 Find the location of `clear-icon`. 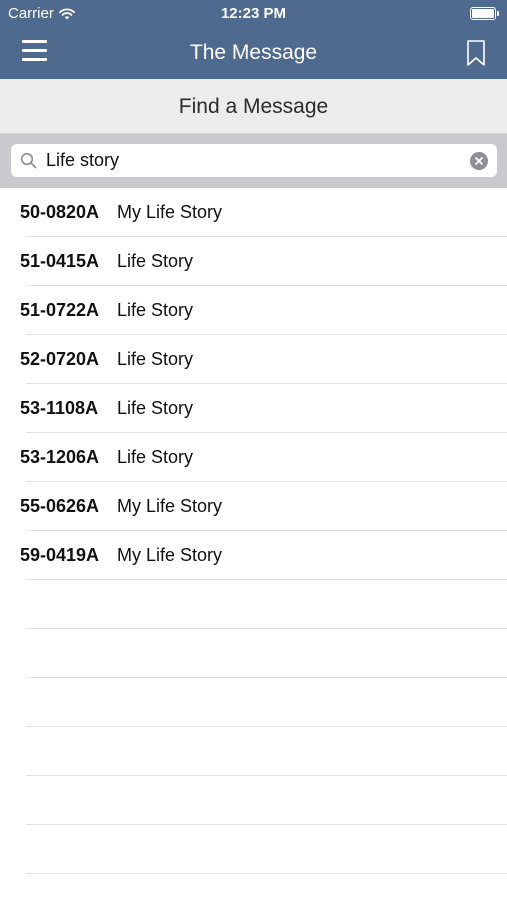

clear-icon is located at coordinates (479, 161).